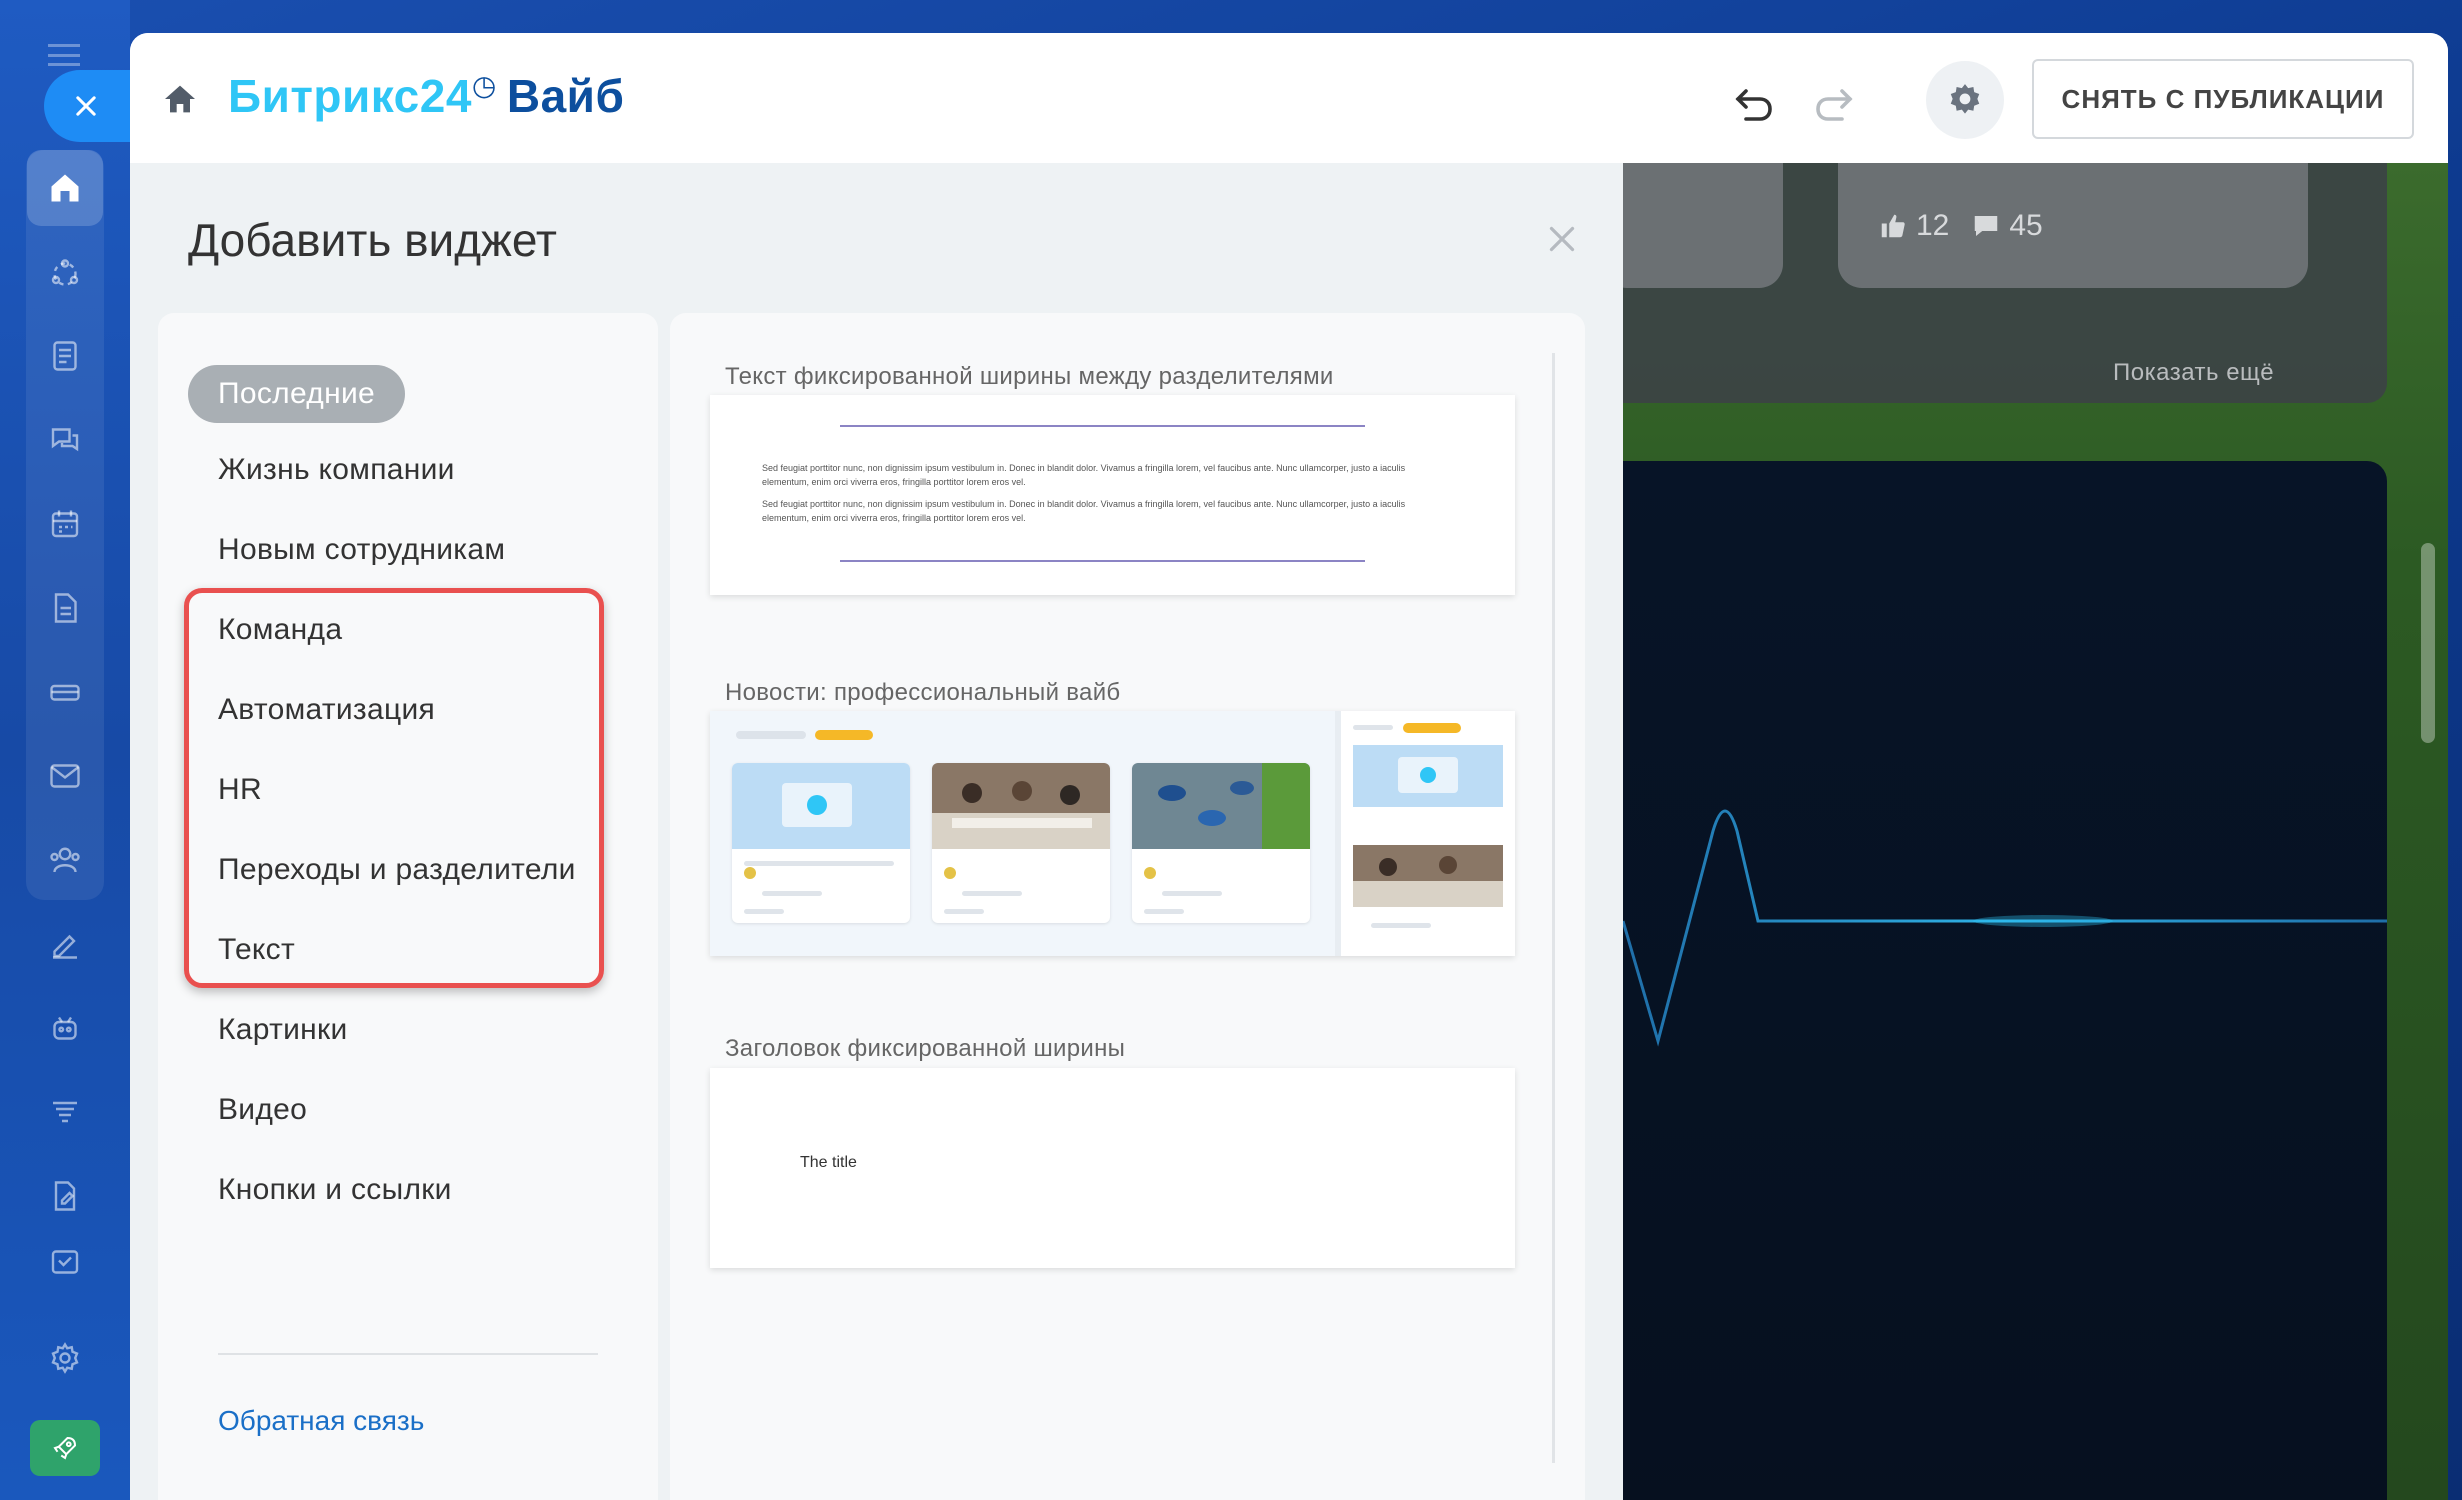 This screenshot has width=2462, height=1500. I want to click on nav-tasks-icon, so click(65, 356).